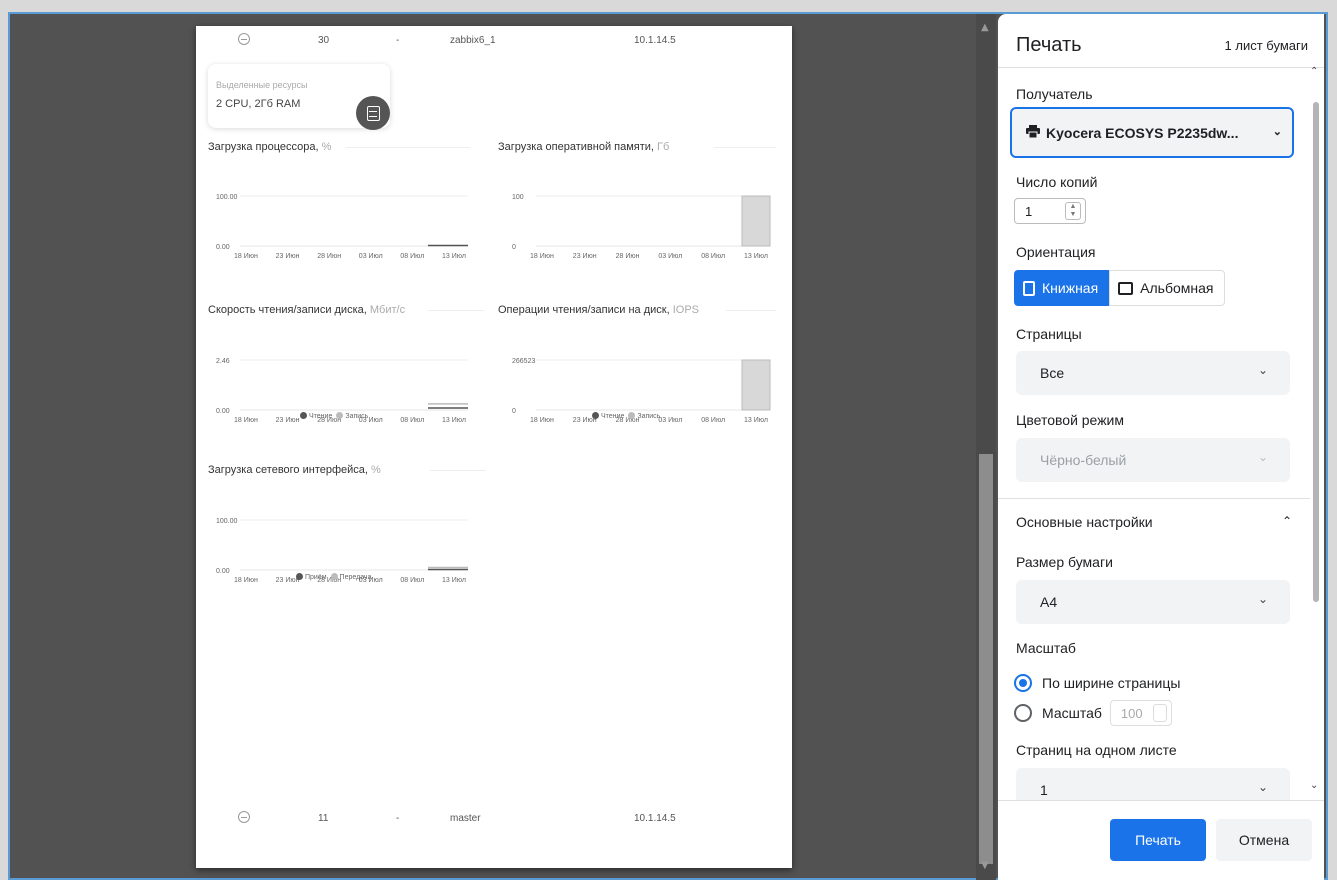  Describe the element at coordinates (1073, 211) in the screenshot. I see `stepper-arrows-icon: ▲ ▼` at that location.